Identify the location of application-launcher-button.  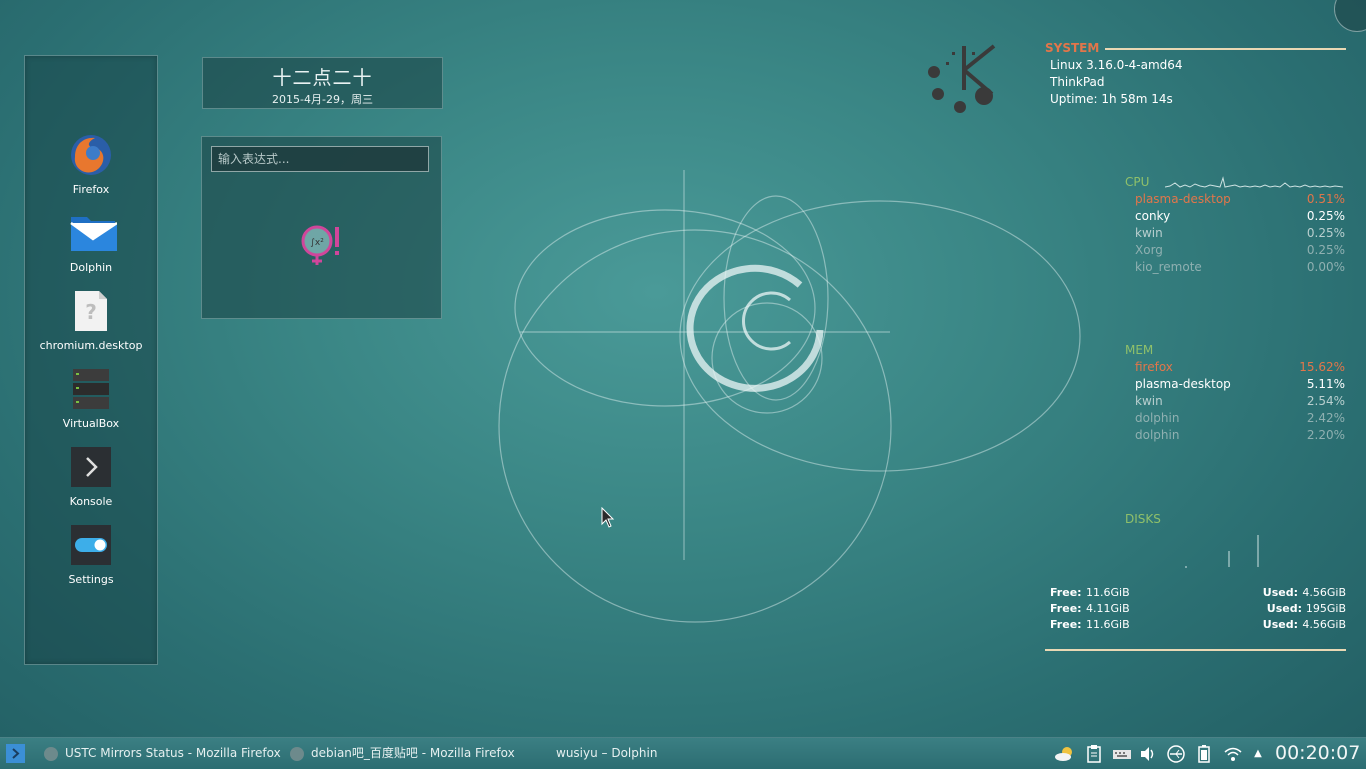
(15, 753).